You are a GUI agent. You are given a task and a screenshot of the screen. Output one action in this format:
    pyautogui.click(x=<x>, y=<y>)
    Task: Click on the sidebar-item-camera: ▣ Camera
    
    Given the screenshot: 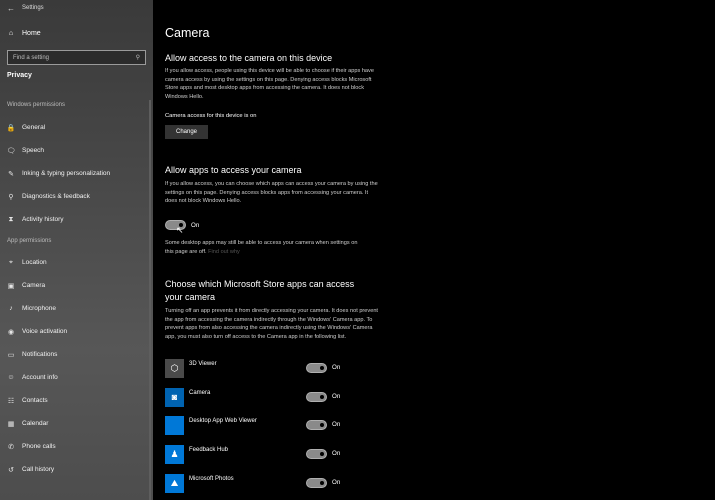 What is the action you would take?
    pyautogui.click(x=76, y=285)
    